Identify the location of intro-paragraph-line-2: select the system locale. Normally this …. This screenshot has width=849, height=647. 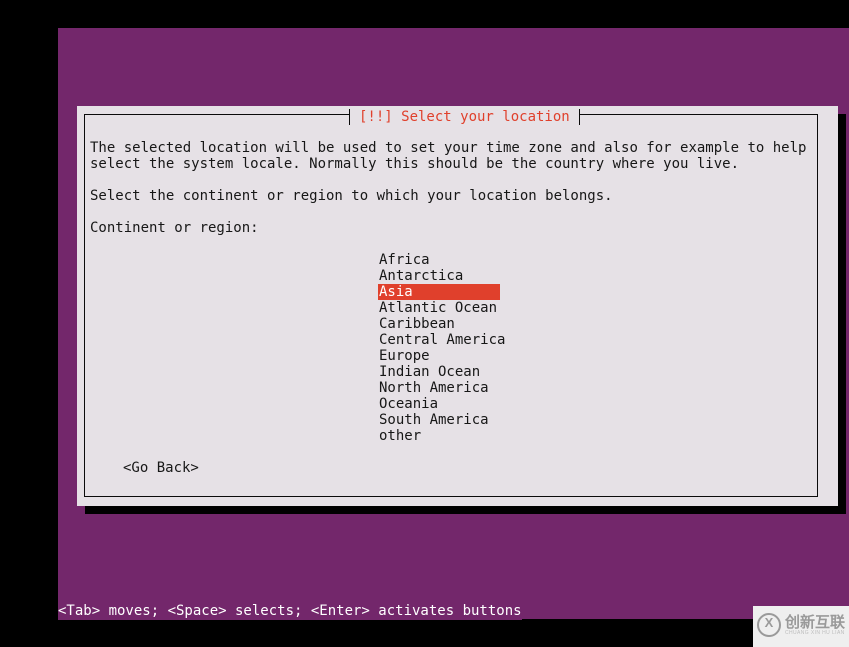
(415, 164).